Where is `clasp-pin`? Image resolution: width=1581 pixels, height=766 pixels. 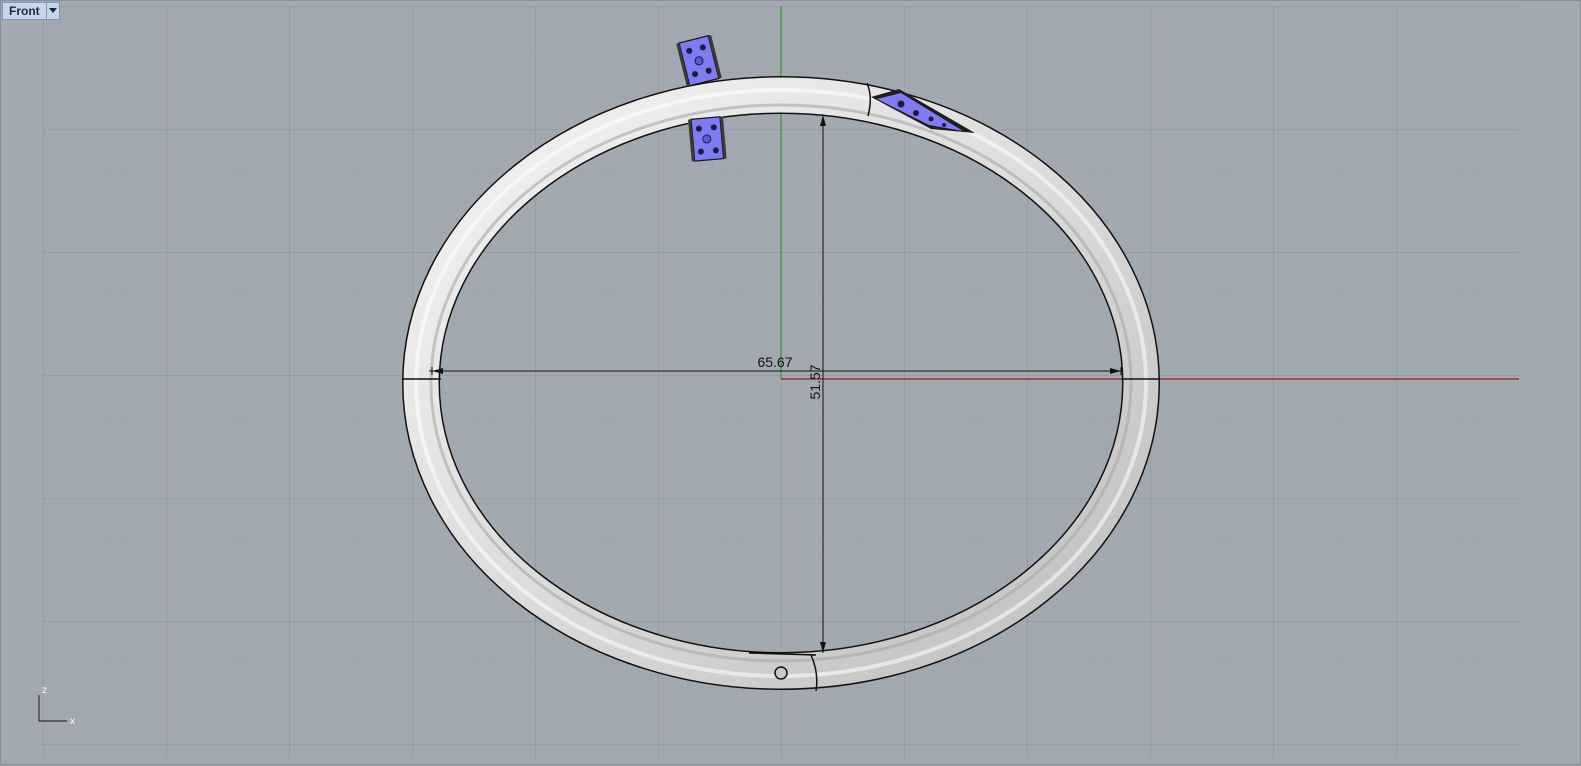 clasp-pin is located at coordinates (781, 673).